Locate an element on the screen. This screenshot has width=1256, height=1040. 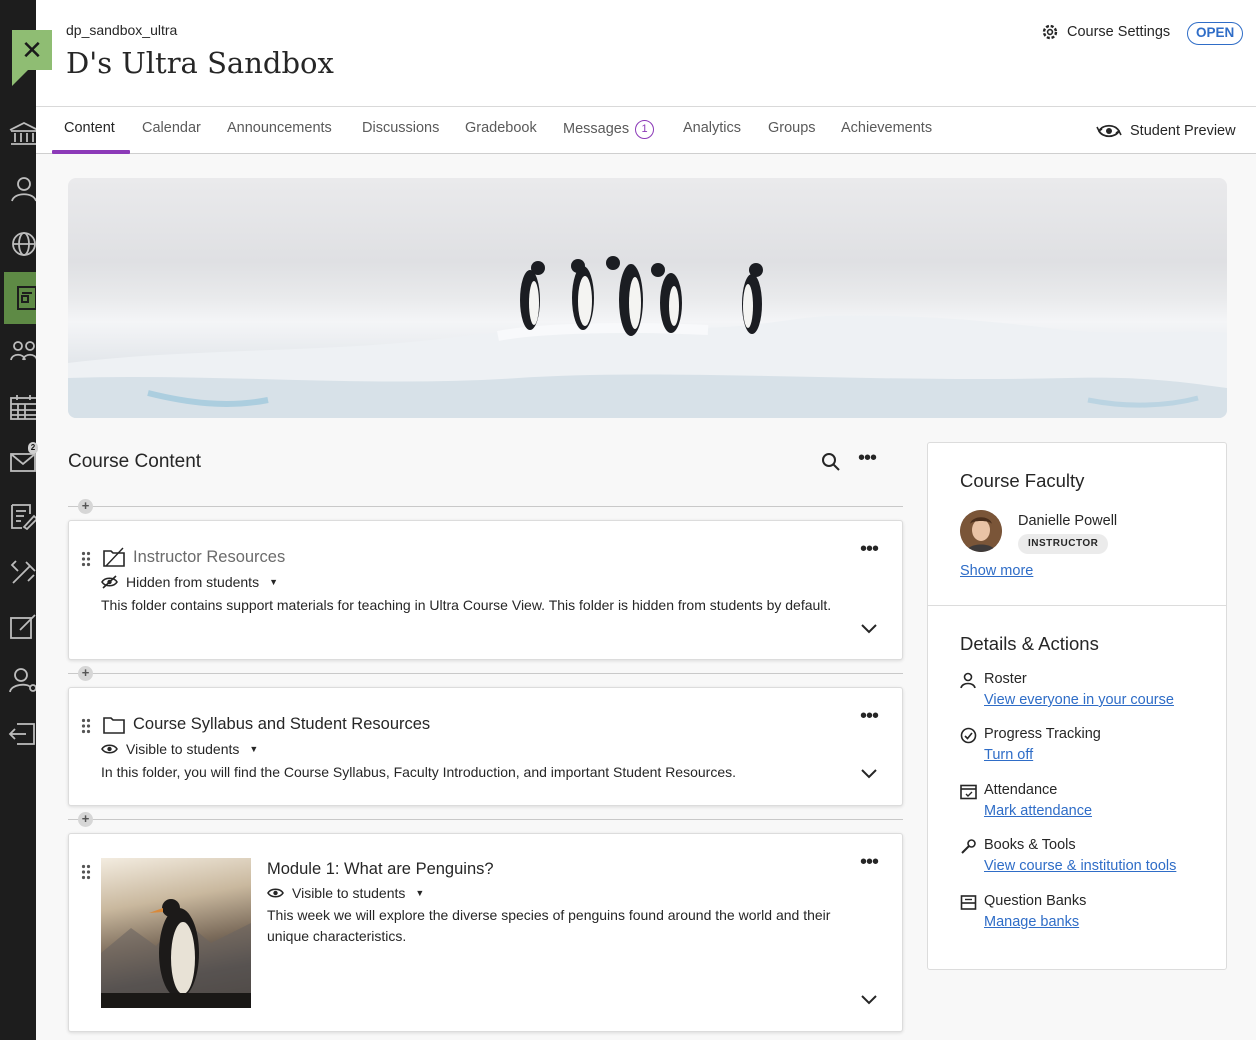
tools-icon is located at coordinates (22, 571).